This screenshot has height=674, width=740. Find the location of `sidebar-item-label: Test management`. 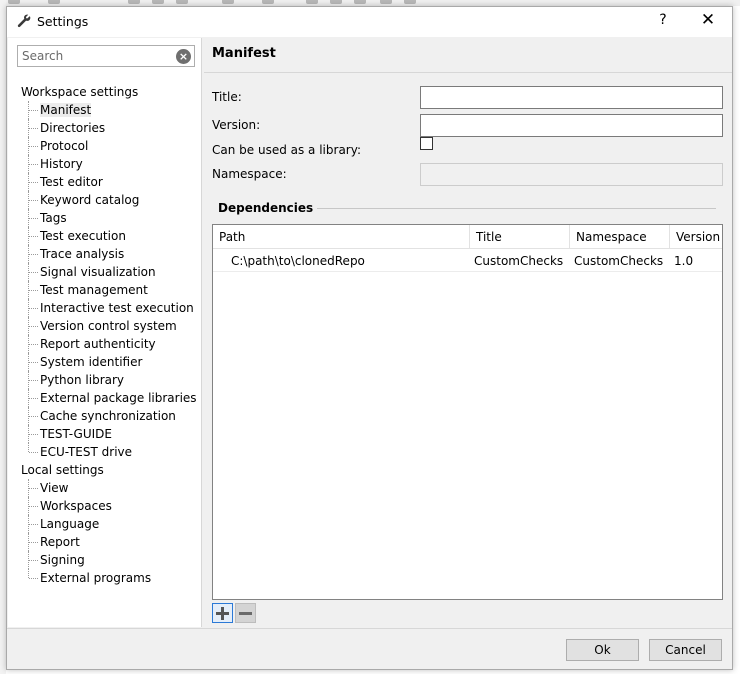

sidebar-item-label: Test management is located at coordinates (94, 290).